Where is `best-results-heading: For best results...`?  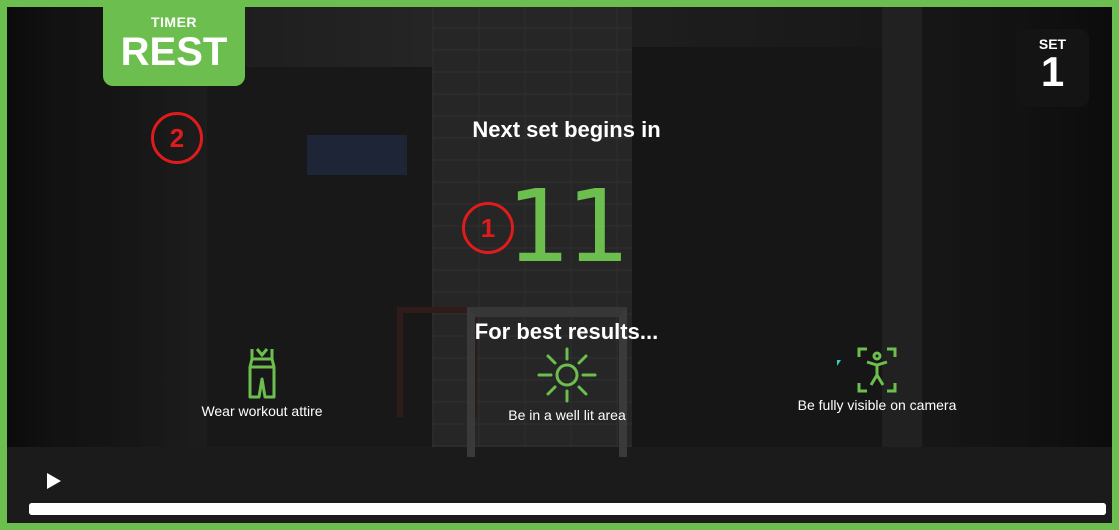 best-results-heading: For best results... is located at coordinates (566, 331).